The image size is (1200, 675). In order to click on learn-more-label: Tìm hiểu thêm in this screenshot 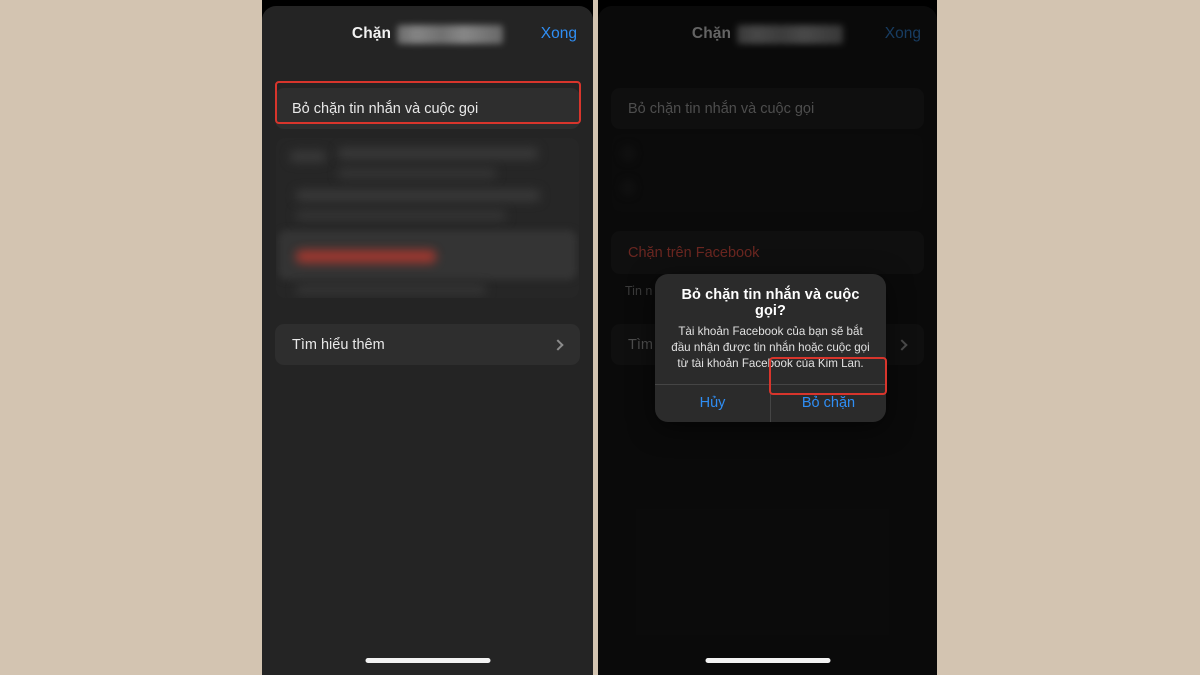, I will do `click(338, 344)`.